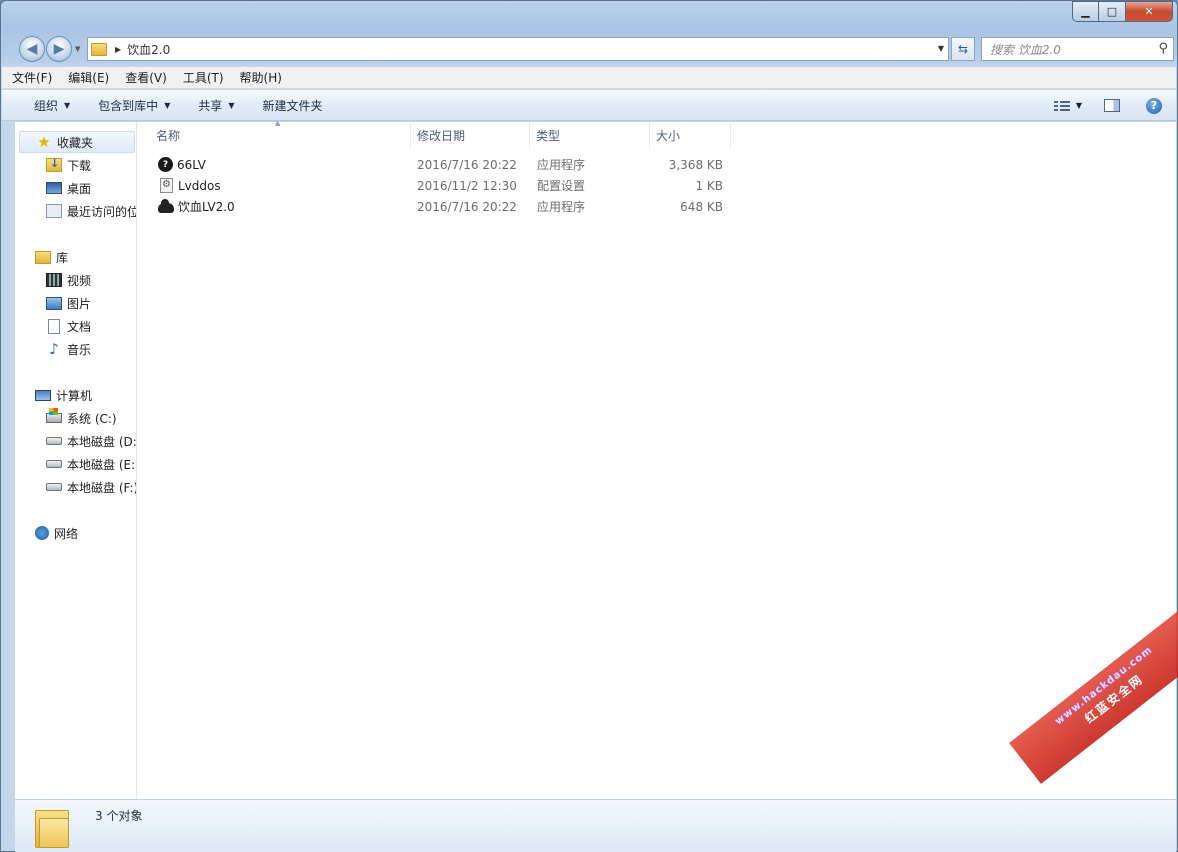  What do you see at coordinates (1077, 49) in the screenshot?
I see `search-input: 搜索 饮血2.0 ⚲` at bounding box center [1077, 49].